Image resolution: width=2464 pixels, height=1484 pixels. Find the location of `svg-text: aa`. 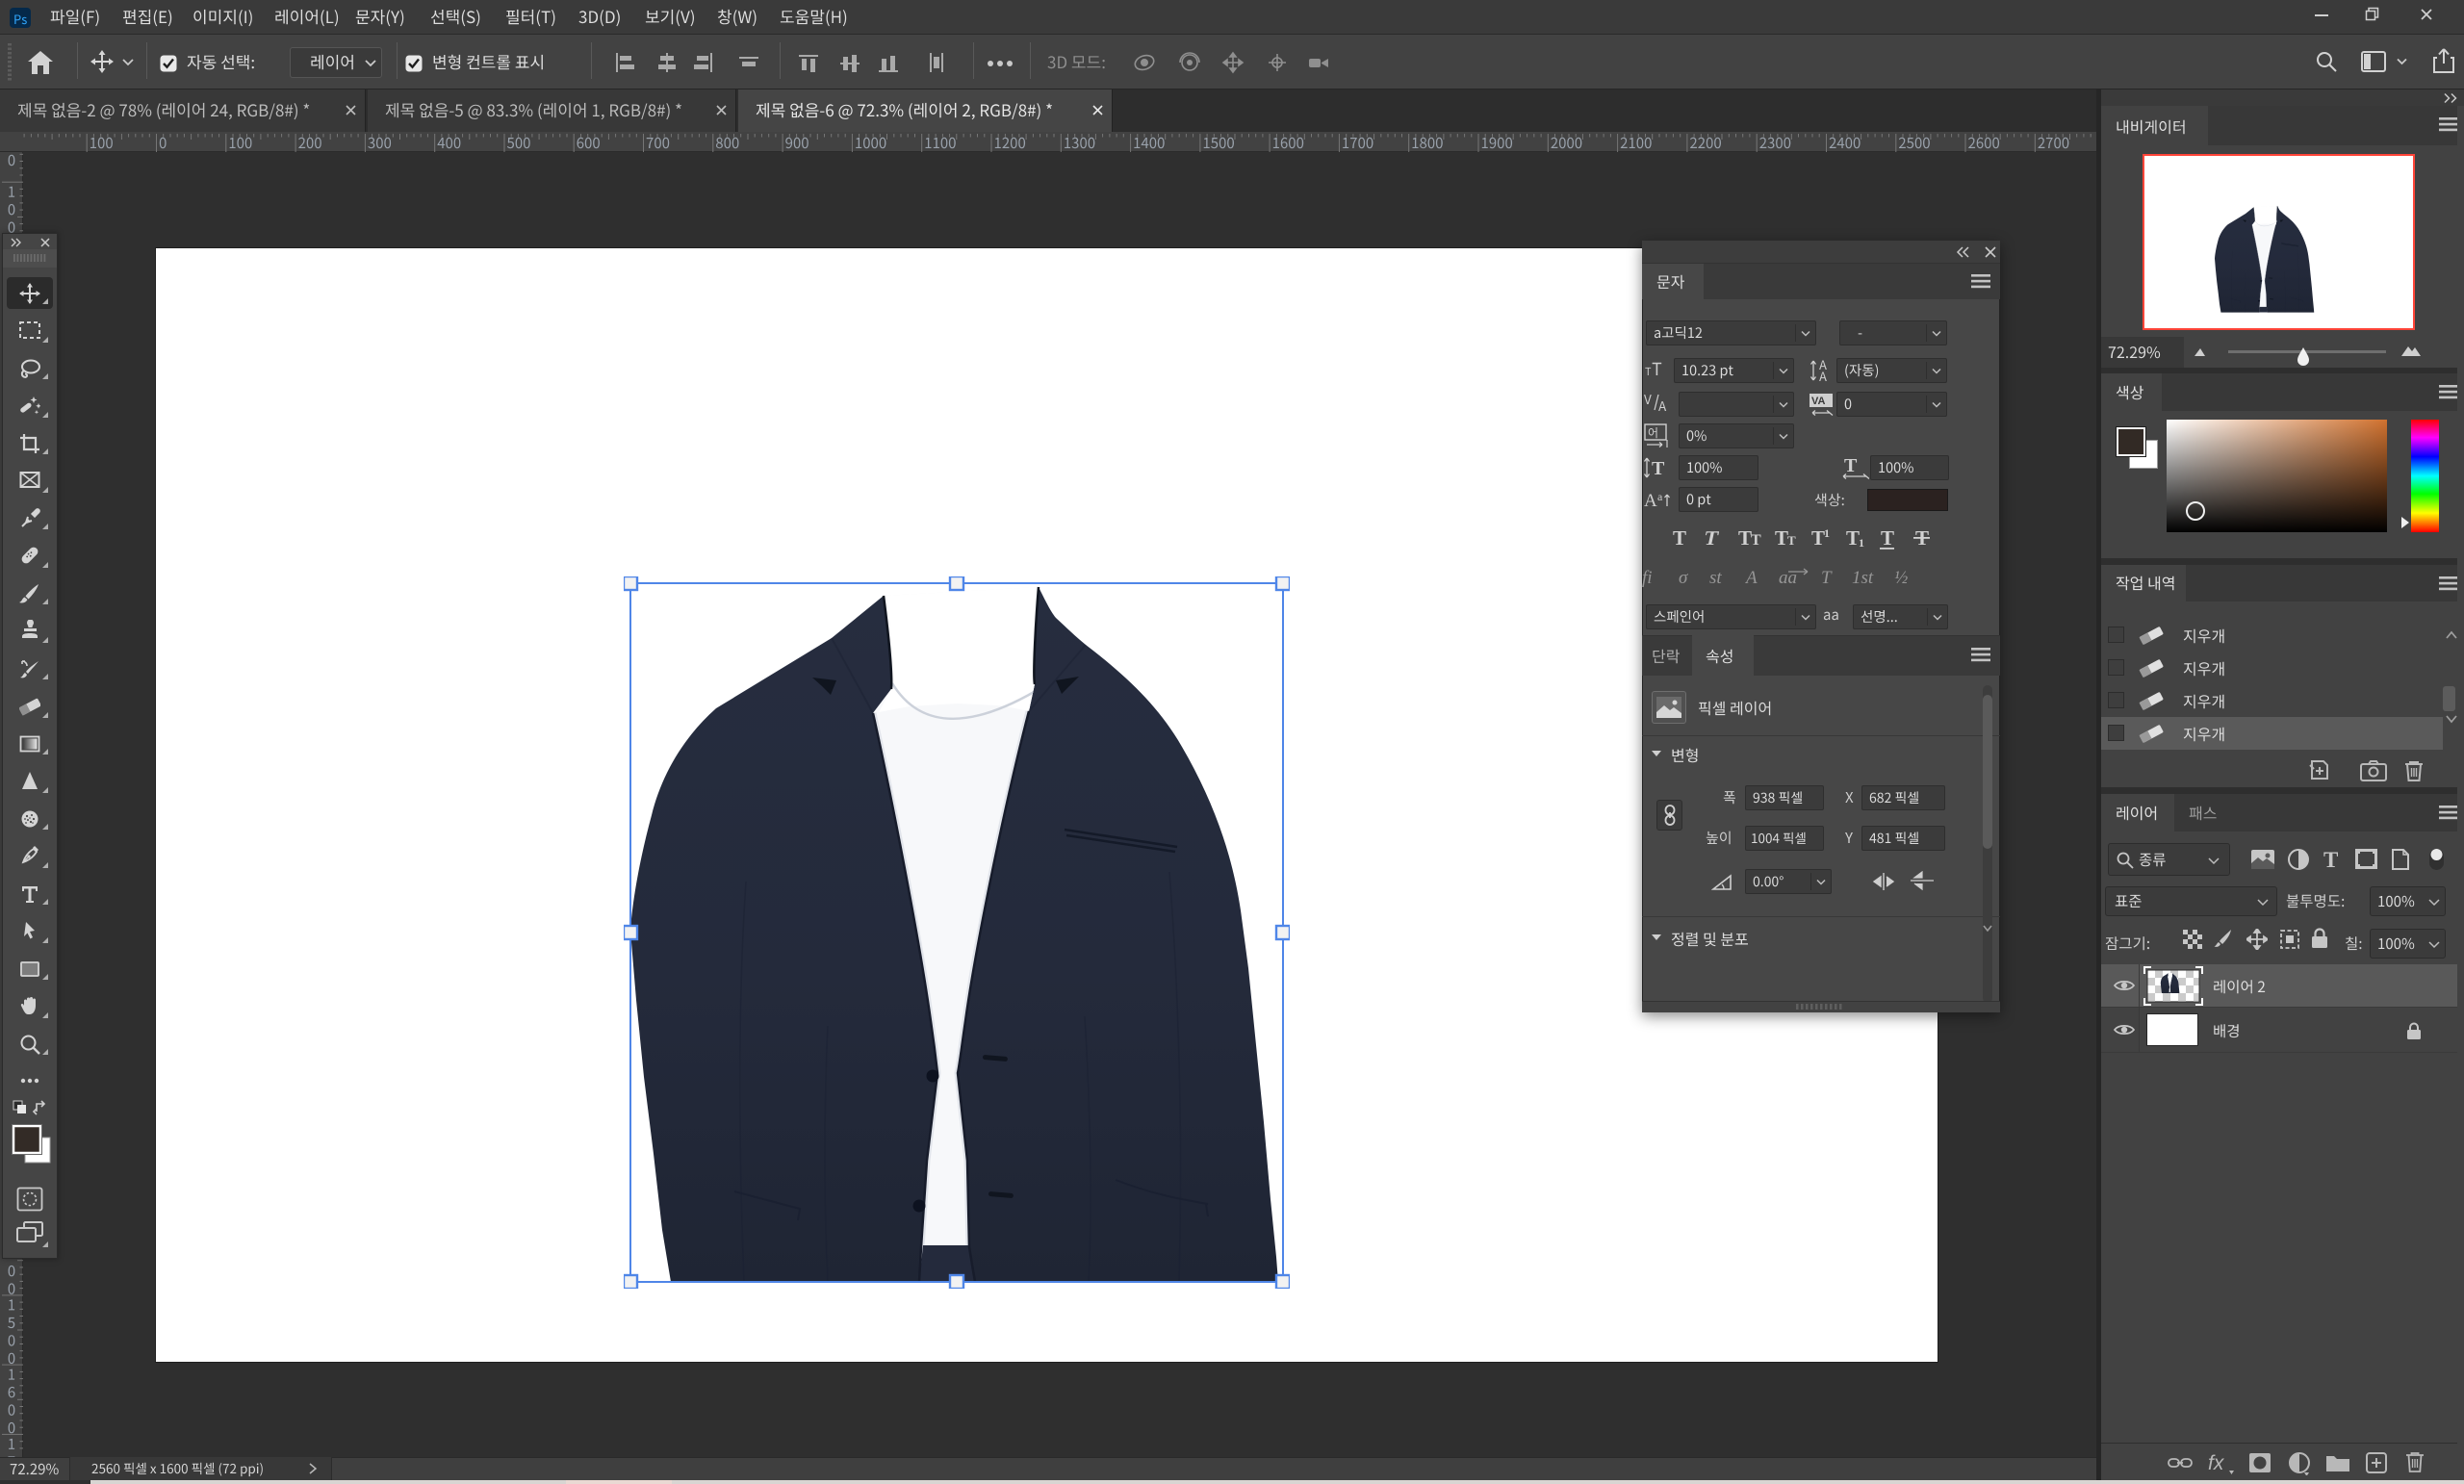

svg-text: aa is located at coordinates (1788, 578).